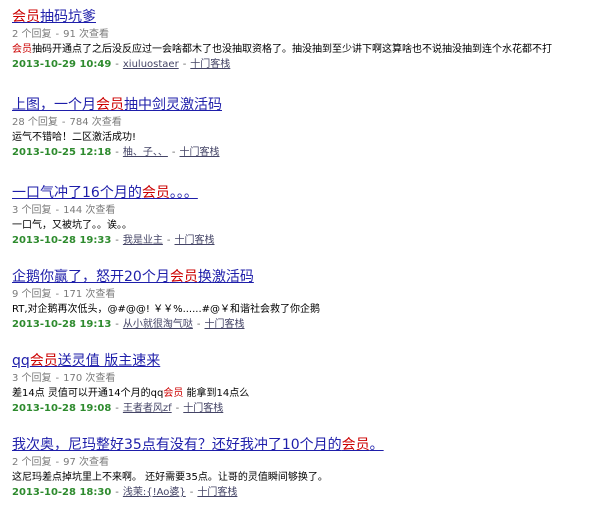  Describe the element at coordinates (306, 193) in the screenshot. I see `result-title-link: 一口气冲了16个月的会员。。。` at that location.